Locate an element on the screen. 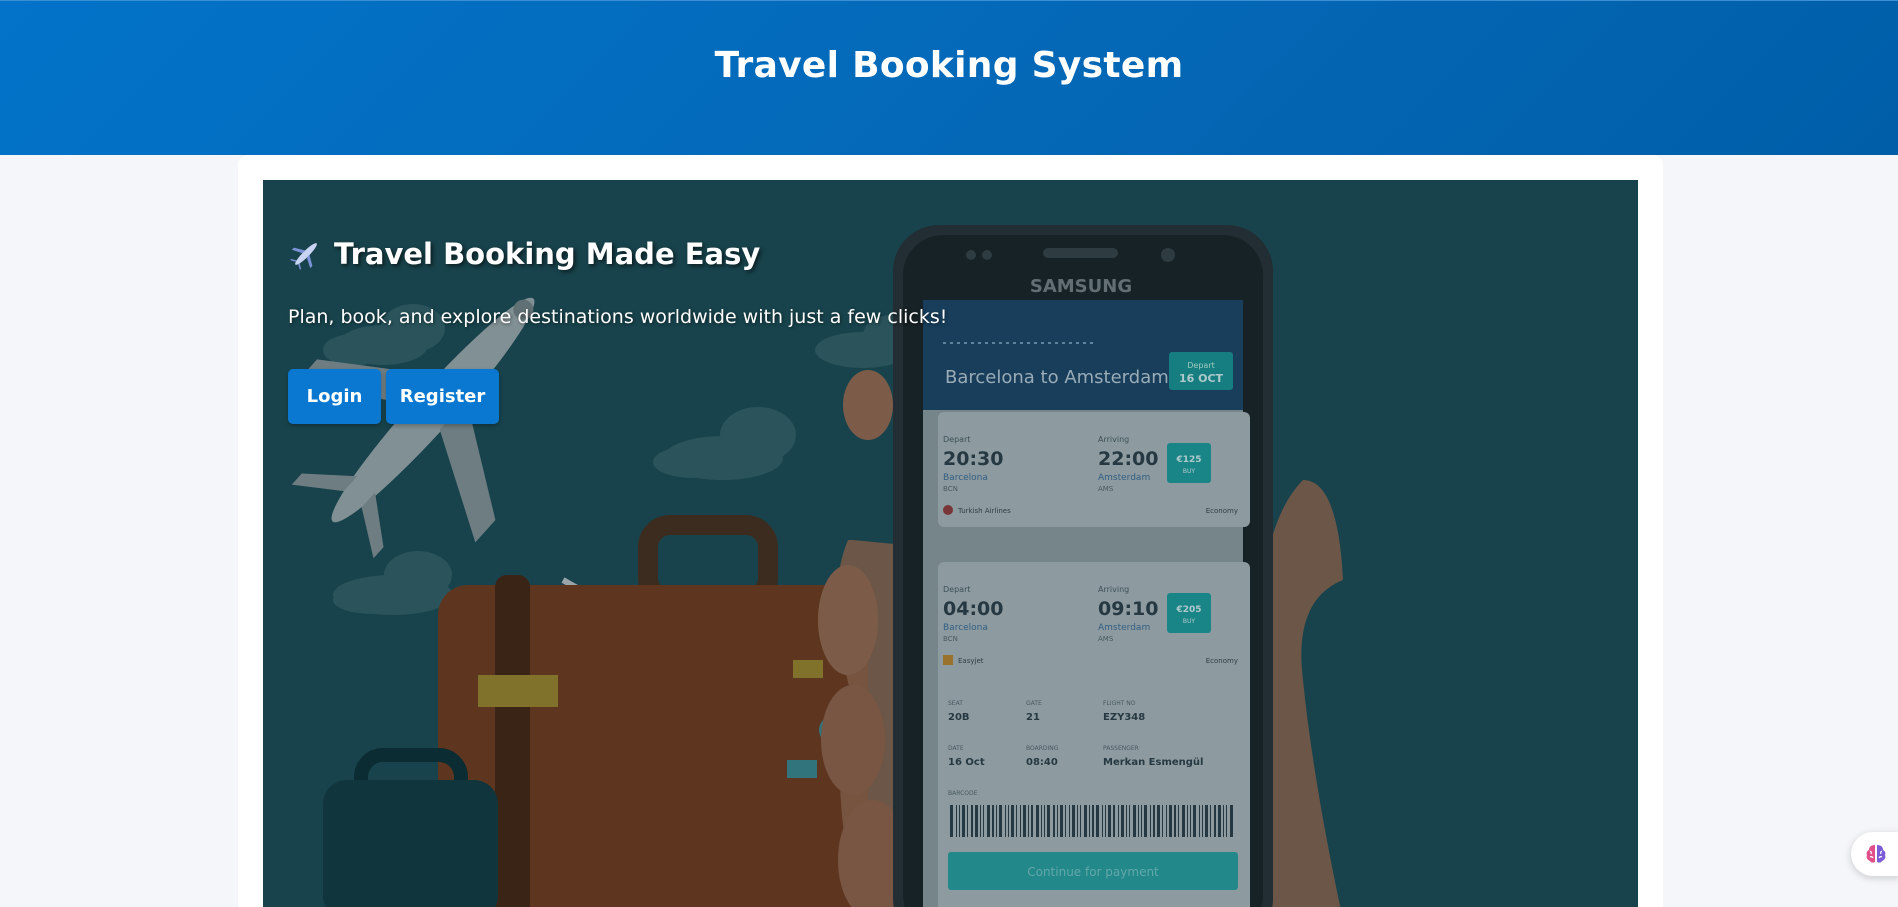 The height and width of the screenshot is (907, 1898). login-button: Login is located at coordinates (334, 396).